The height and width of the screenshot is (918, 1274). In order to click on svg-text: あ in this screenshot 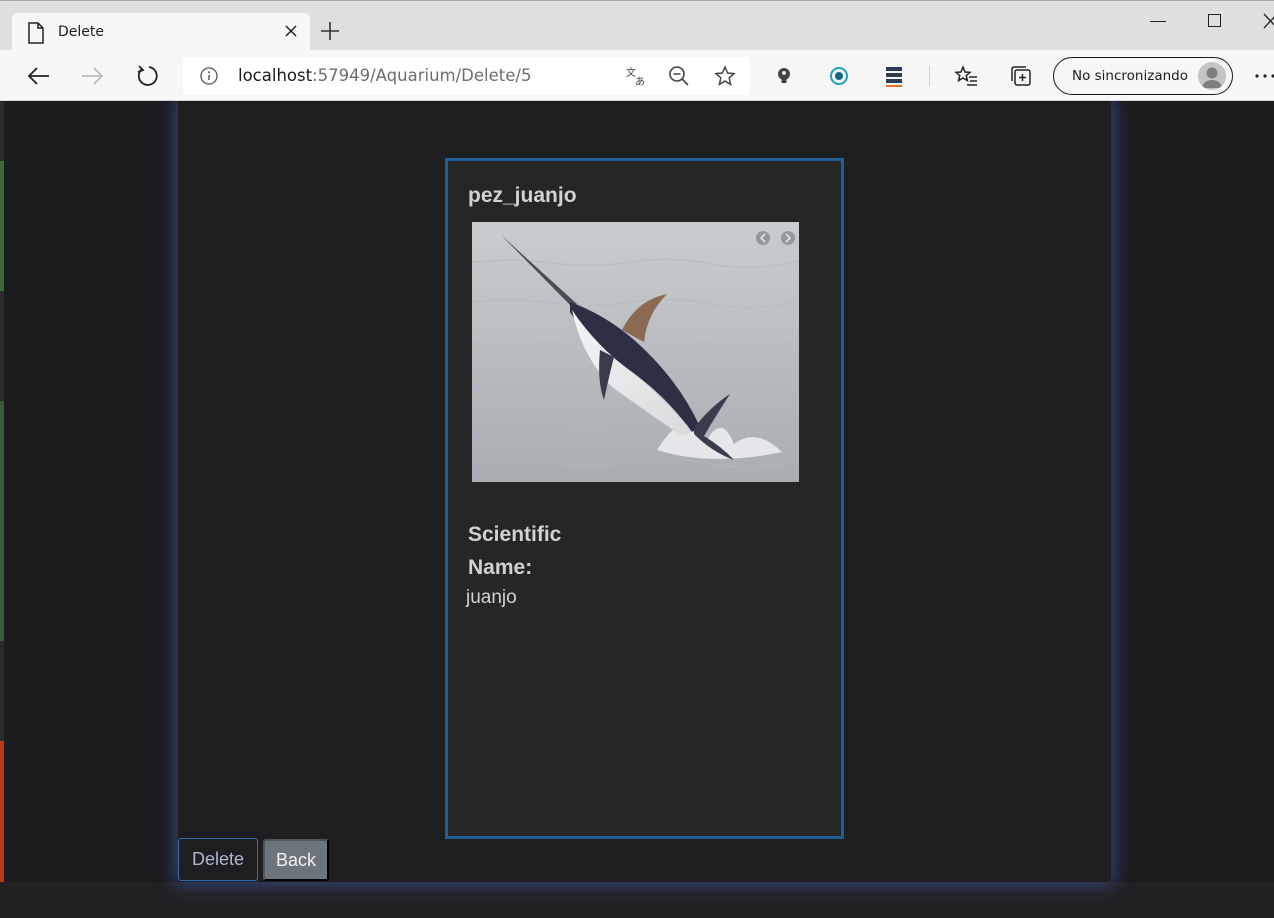, I will do `click(640, 81)`.